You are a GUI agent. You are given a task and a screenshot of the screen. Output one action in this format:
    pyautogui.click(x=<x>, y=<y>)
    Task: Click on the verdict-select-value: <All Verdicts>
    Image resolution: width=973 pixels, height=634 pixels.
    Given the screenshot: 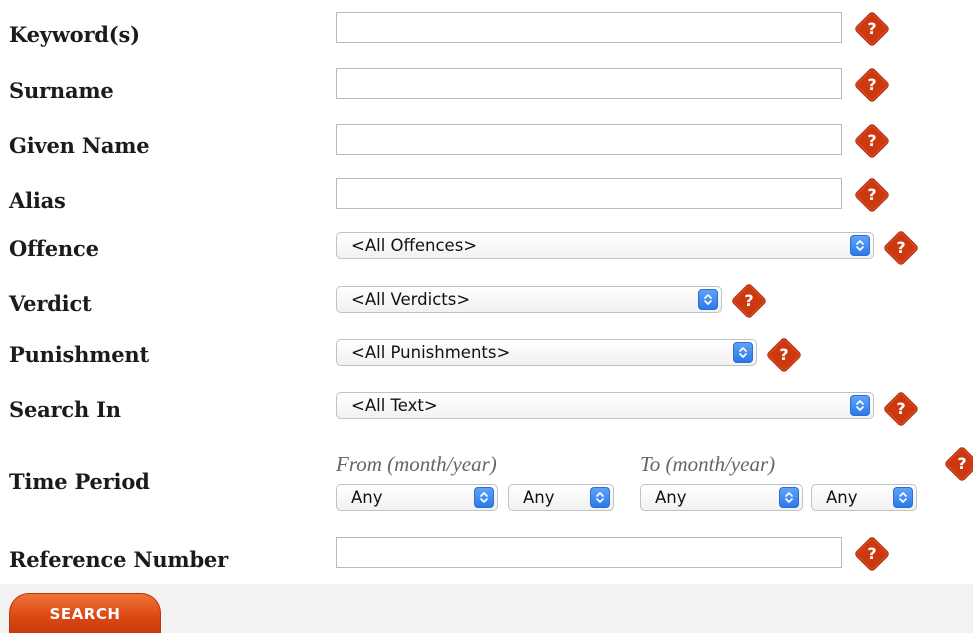 What is the action you would take?
    pyautogui.click(x=411, y=299)
    